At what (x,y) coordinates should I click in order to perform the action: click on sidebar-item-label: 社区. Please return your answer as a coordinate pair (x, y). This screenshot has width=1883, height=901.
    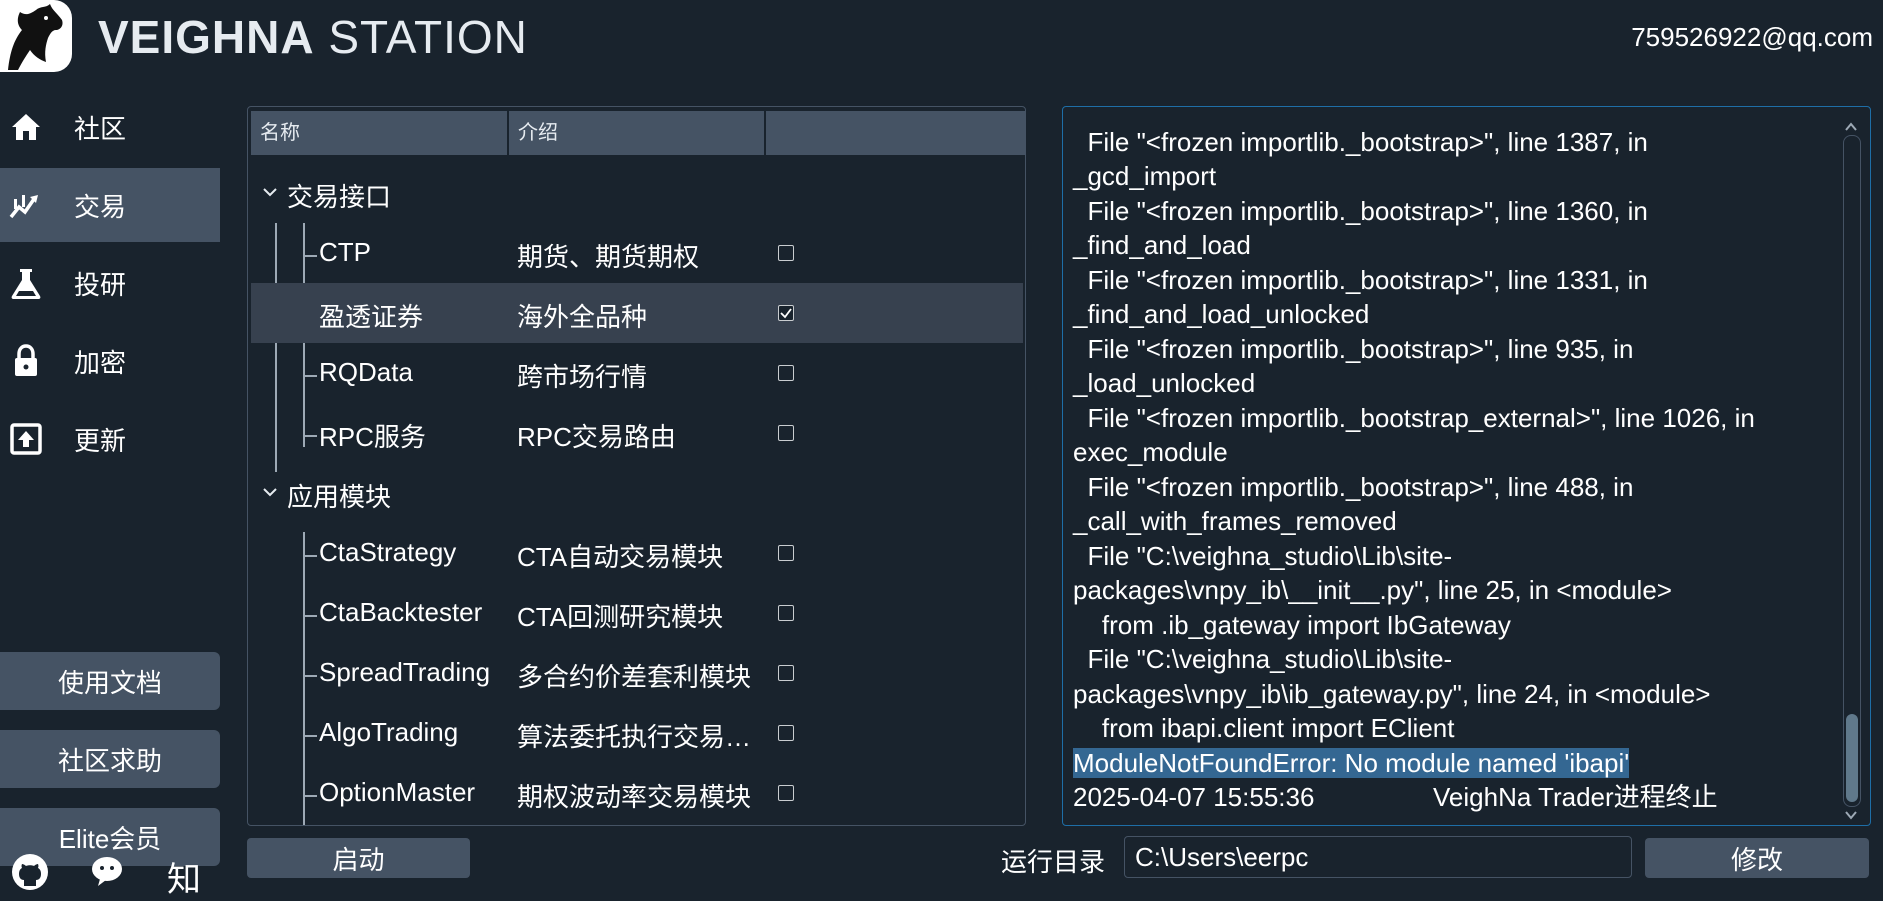
    Looking at the image, I should click on (100, 128).